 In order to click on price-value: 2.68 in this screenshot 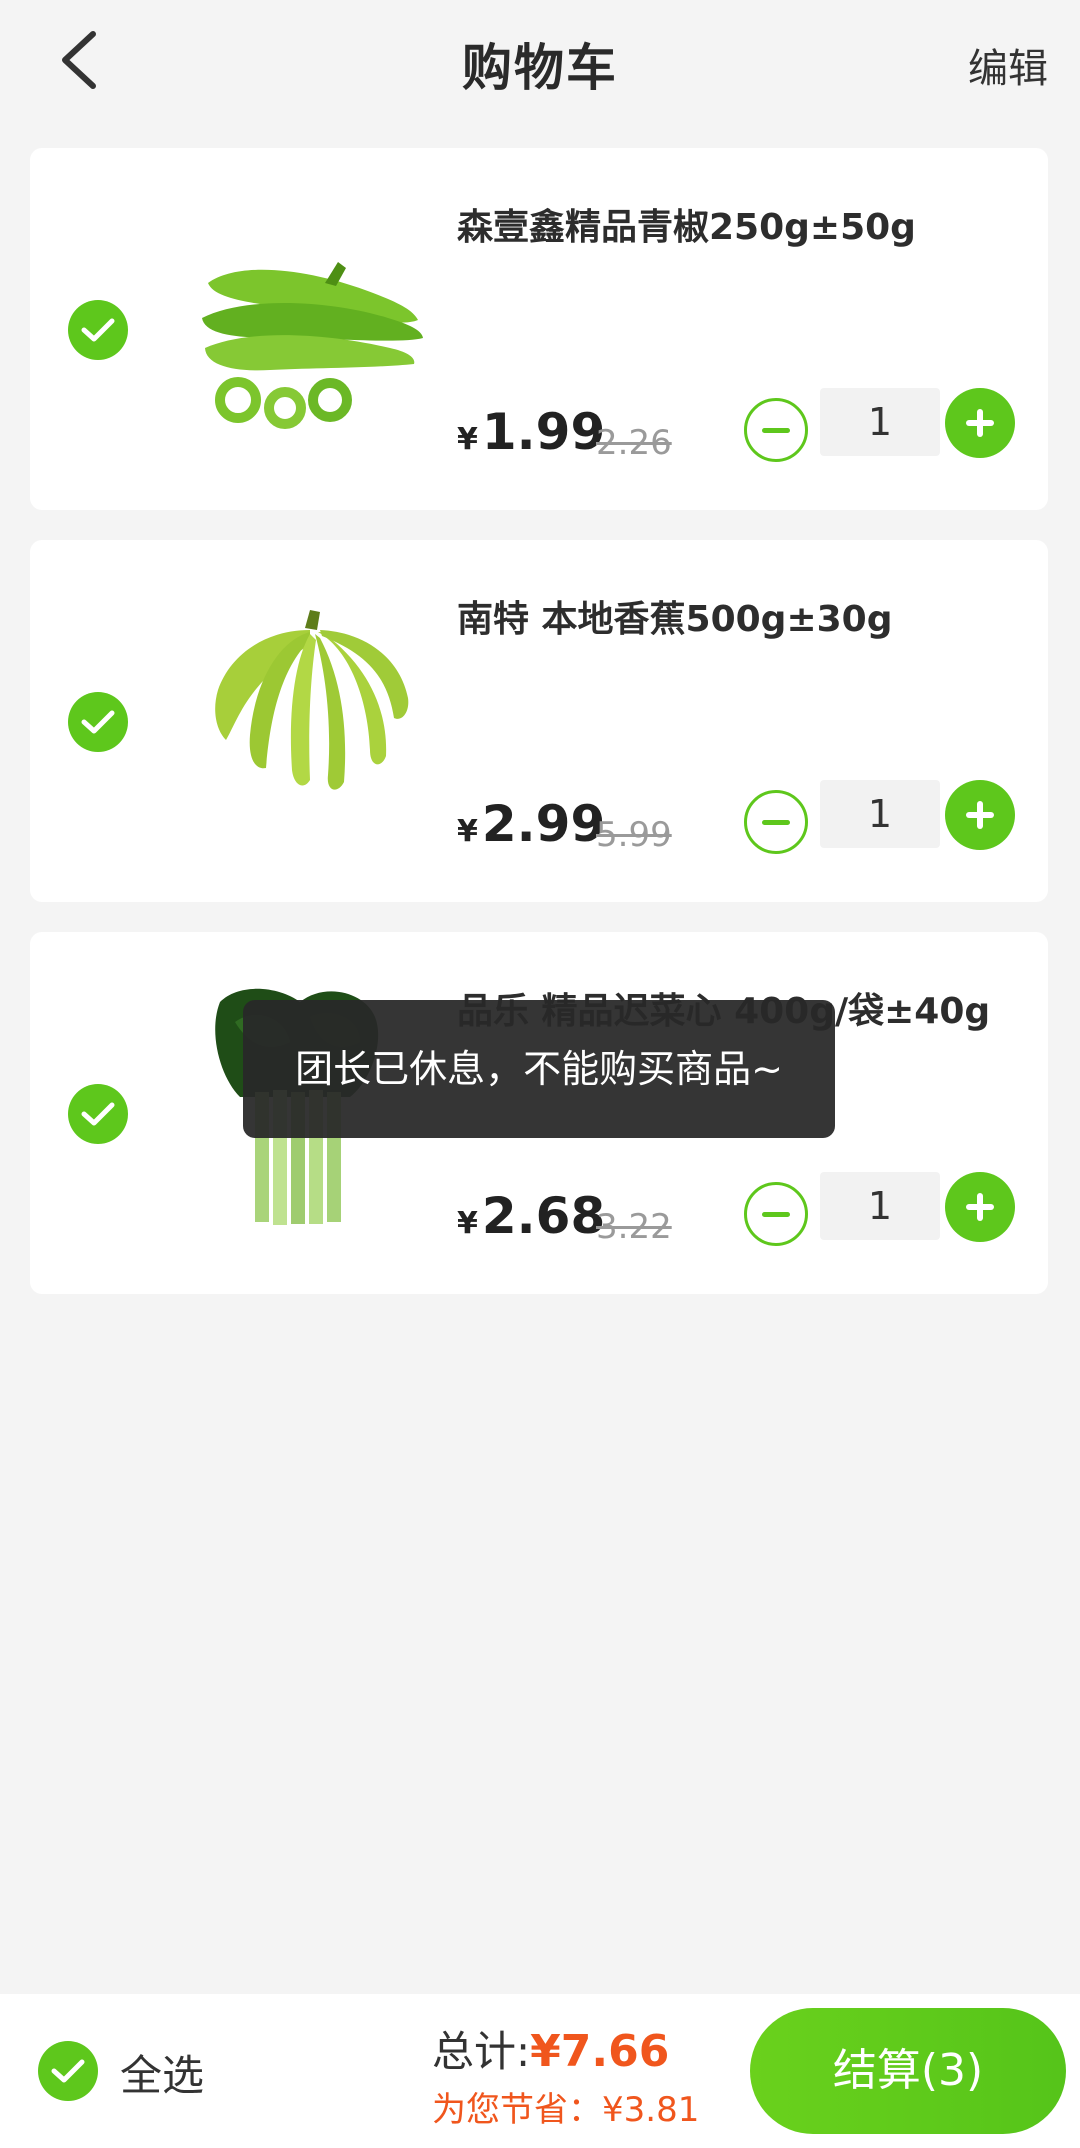, I will do `click(543, 1216)`.